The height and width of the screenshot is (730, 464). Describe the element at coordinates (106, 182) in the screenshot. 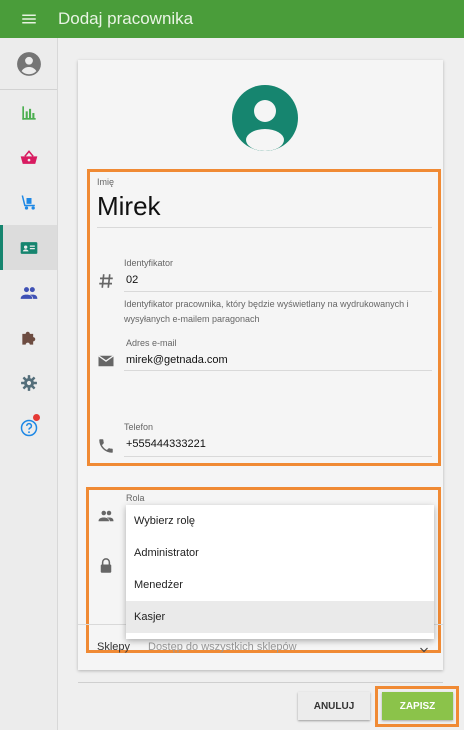

I see `name-label: Imię` at that location.